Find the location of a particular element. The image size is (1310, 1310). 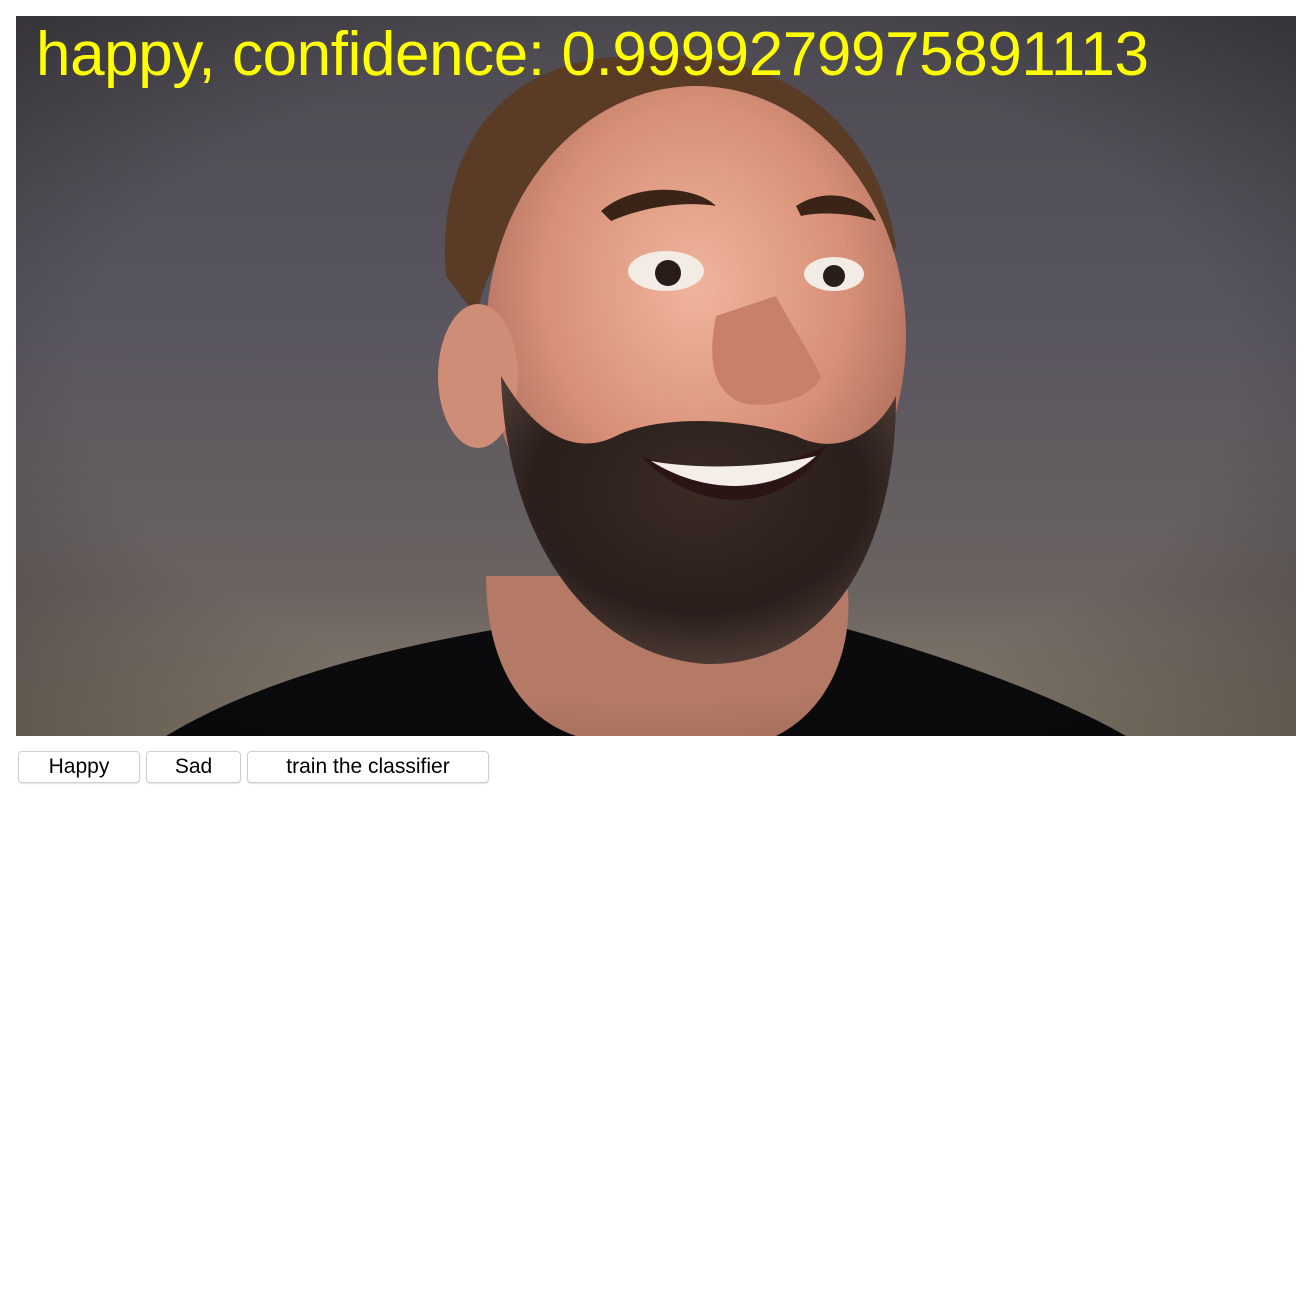

controls-bar: Happy Sad train the classifier is located at coordinates (253, 767).